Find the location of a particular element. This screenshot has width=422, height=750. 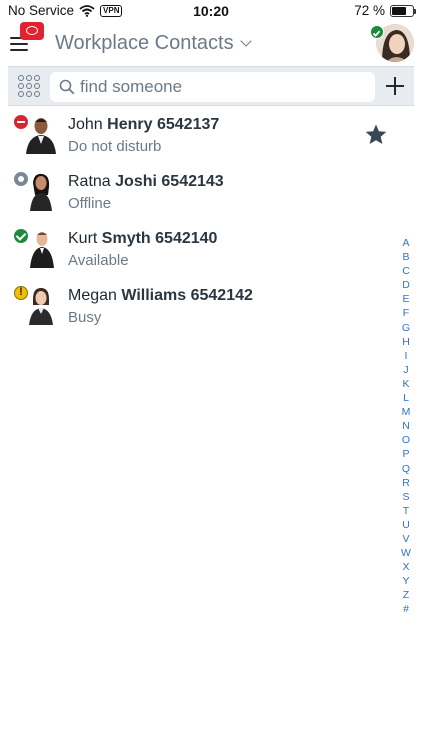

search-bar is located at coordinates (211, 86).